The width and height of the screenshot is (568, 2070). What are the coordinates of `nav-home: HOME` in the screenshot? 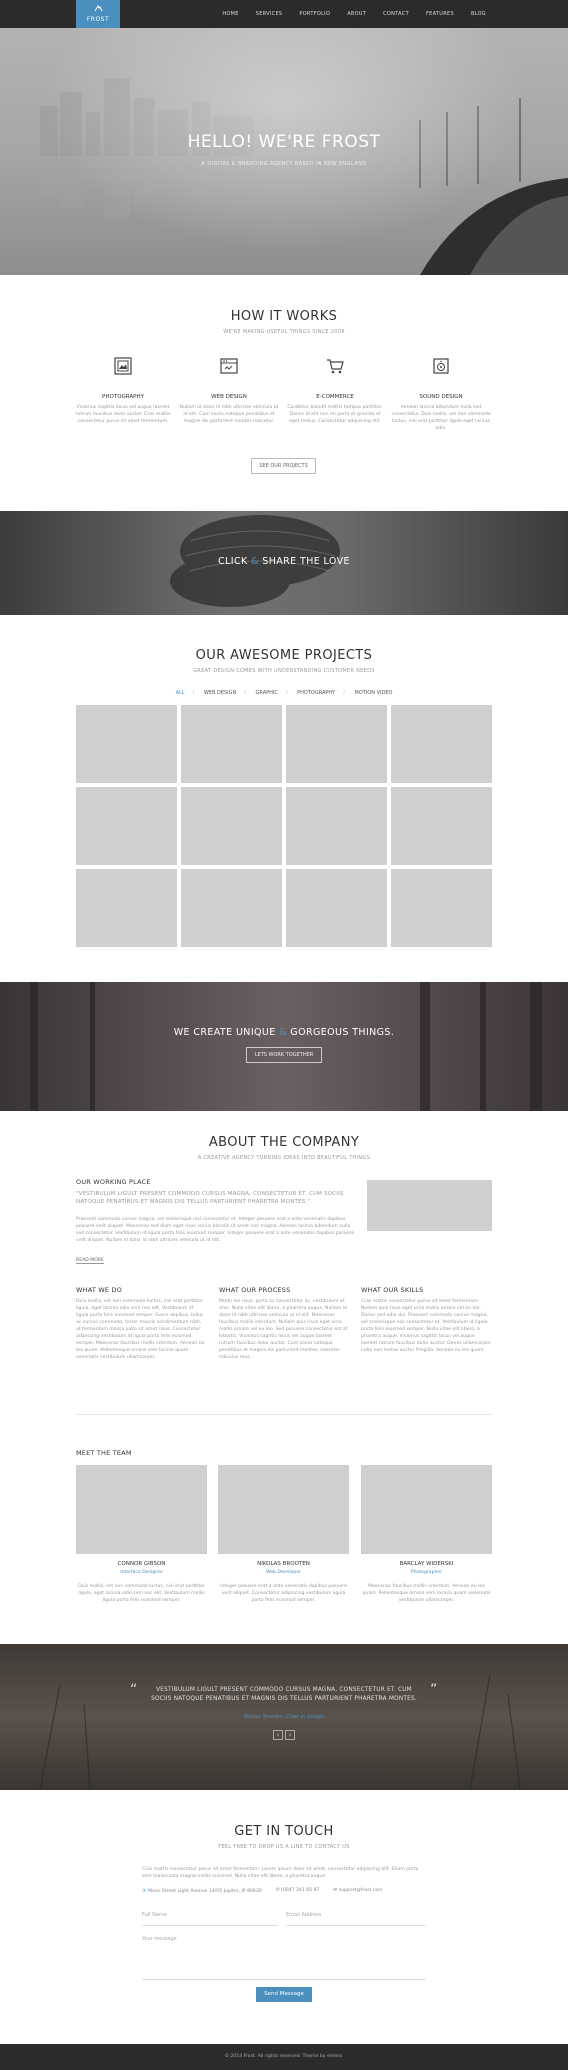 It's located at (230, 14).